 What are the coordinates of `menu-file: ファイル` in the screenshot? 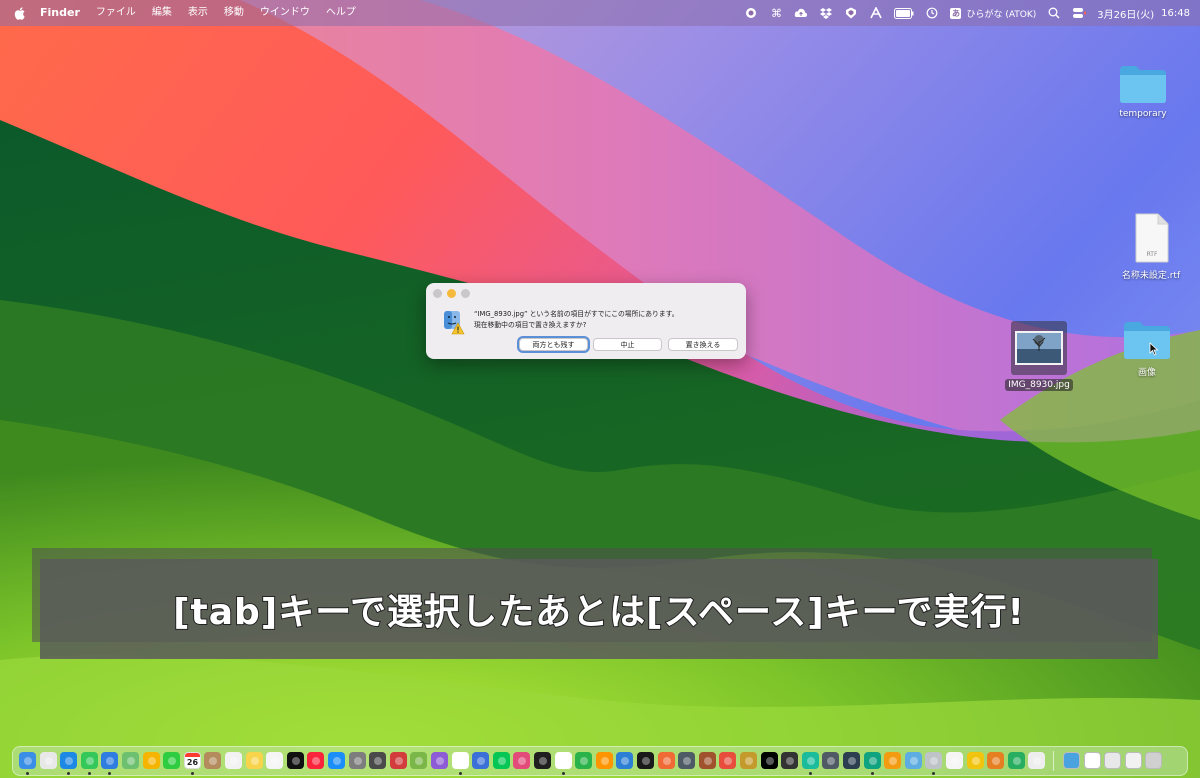 It's located at (116, 13).